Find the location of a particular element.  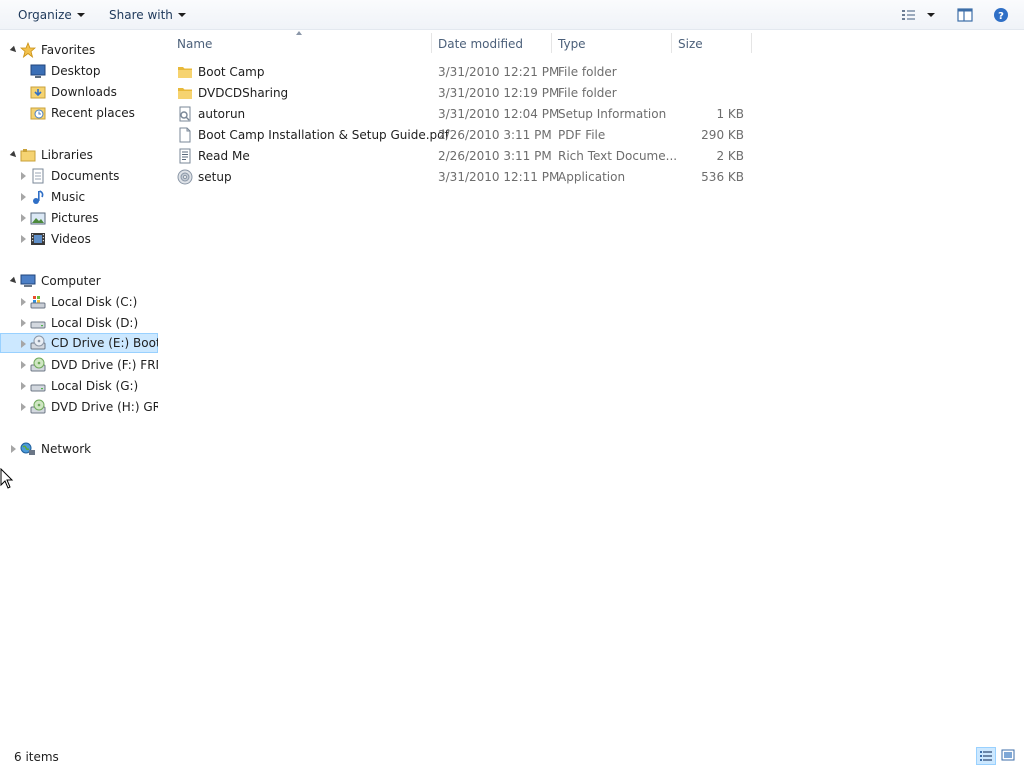

nav-network: Network is located at coordinates (79, 449).